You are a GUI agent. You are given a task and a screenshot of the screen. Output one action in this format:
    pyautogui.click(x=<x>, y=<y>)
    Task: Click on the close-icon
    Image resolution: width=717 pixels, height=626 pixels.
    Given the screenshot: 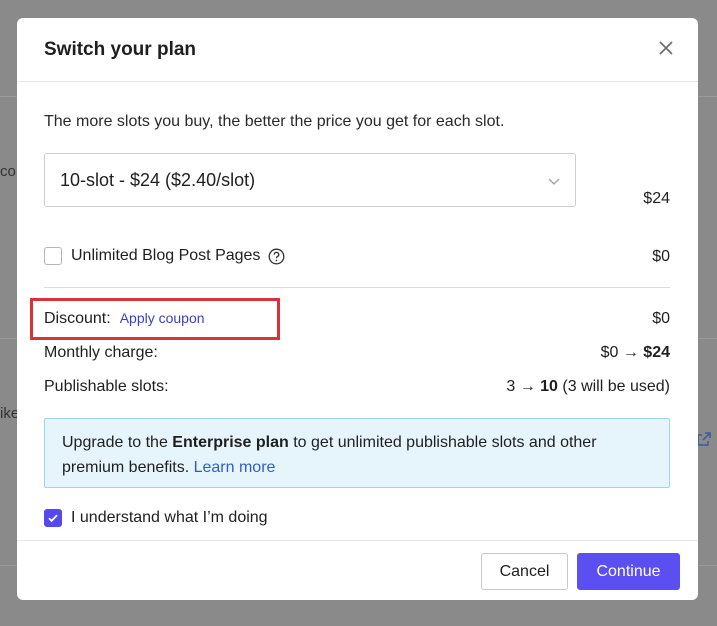 What is the action you would take?
    pyautogui.click(x=666, y=48)
    